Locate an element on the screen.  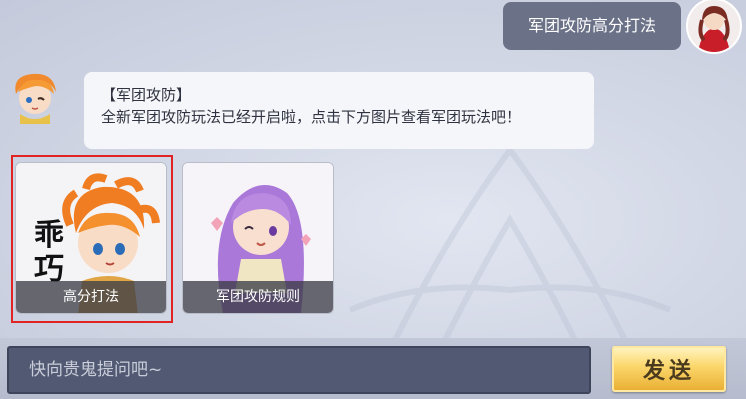
bot-message-title: 【军团攻防】 is located at coordinates (146, 95).